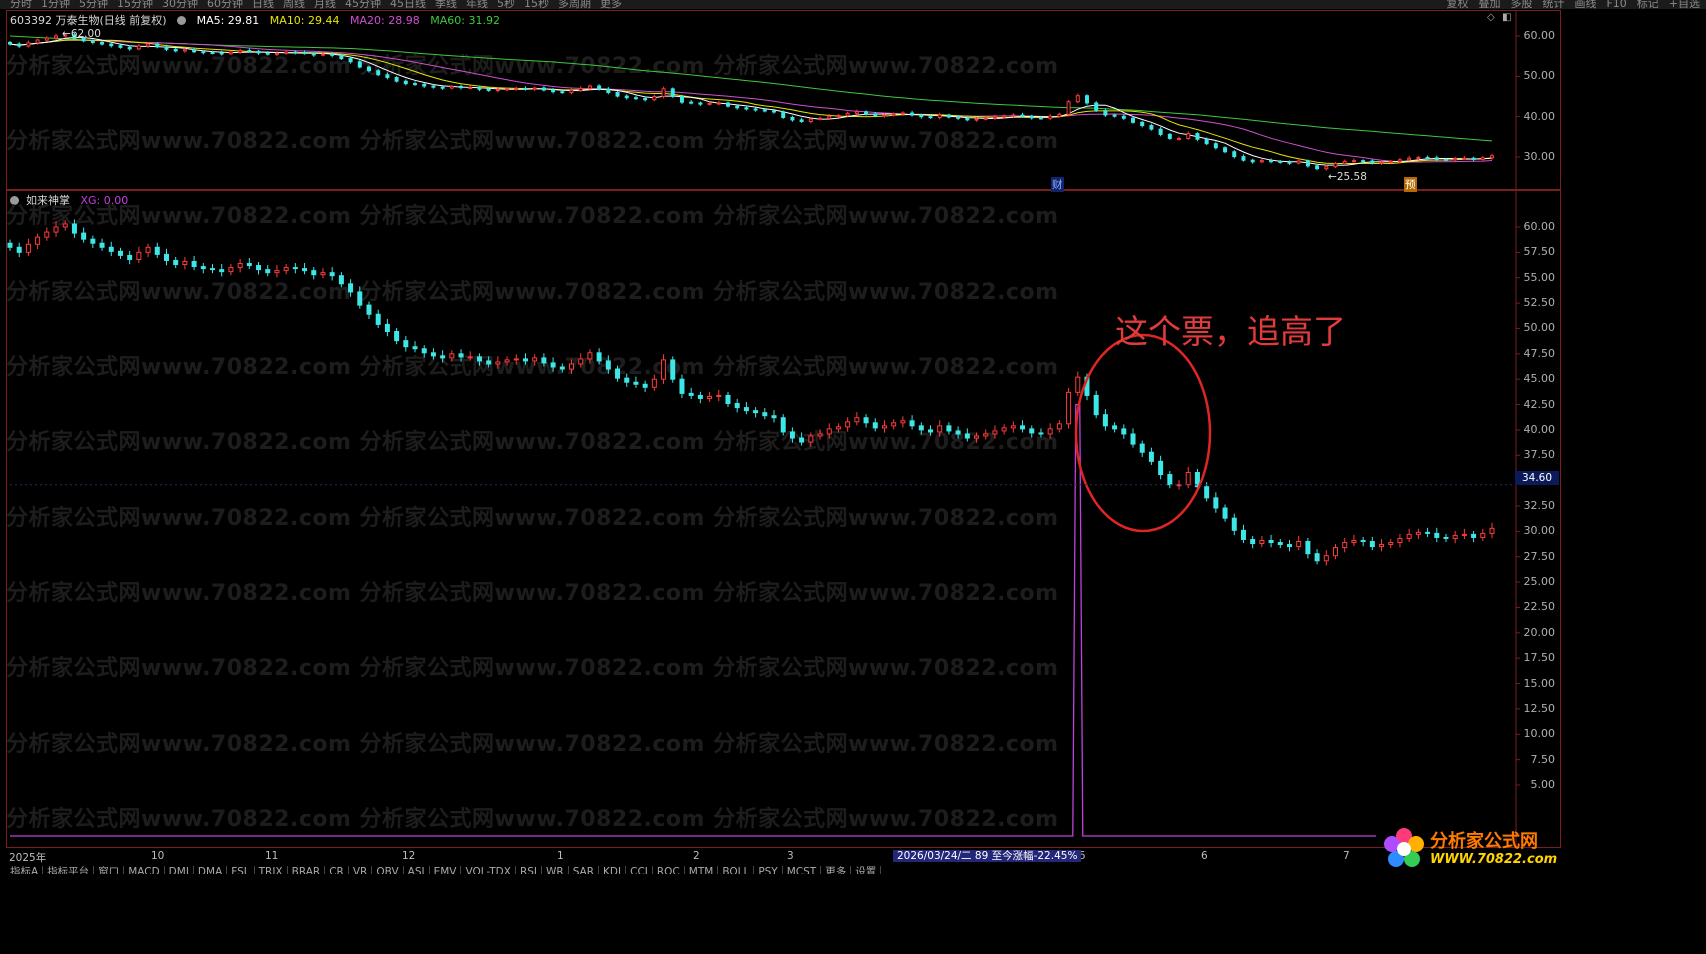 This screenshot has width=1706, height=954. What do you see at coordinates (109, 870) in the screenshot?
I see `indicator-tab-2: 窗口` at bounding box center [109, 870].